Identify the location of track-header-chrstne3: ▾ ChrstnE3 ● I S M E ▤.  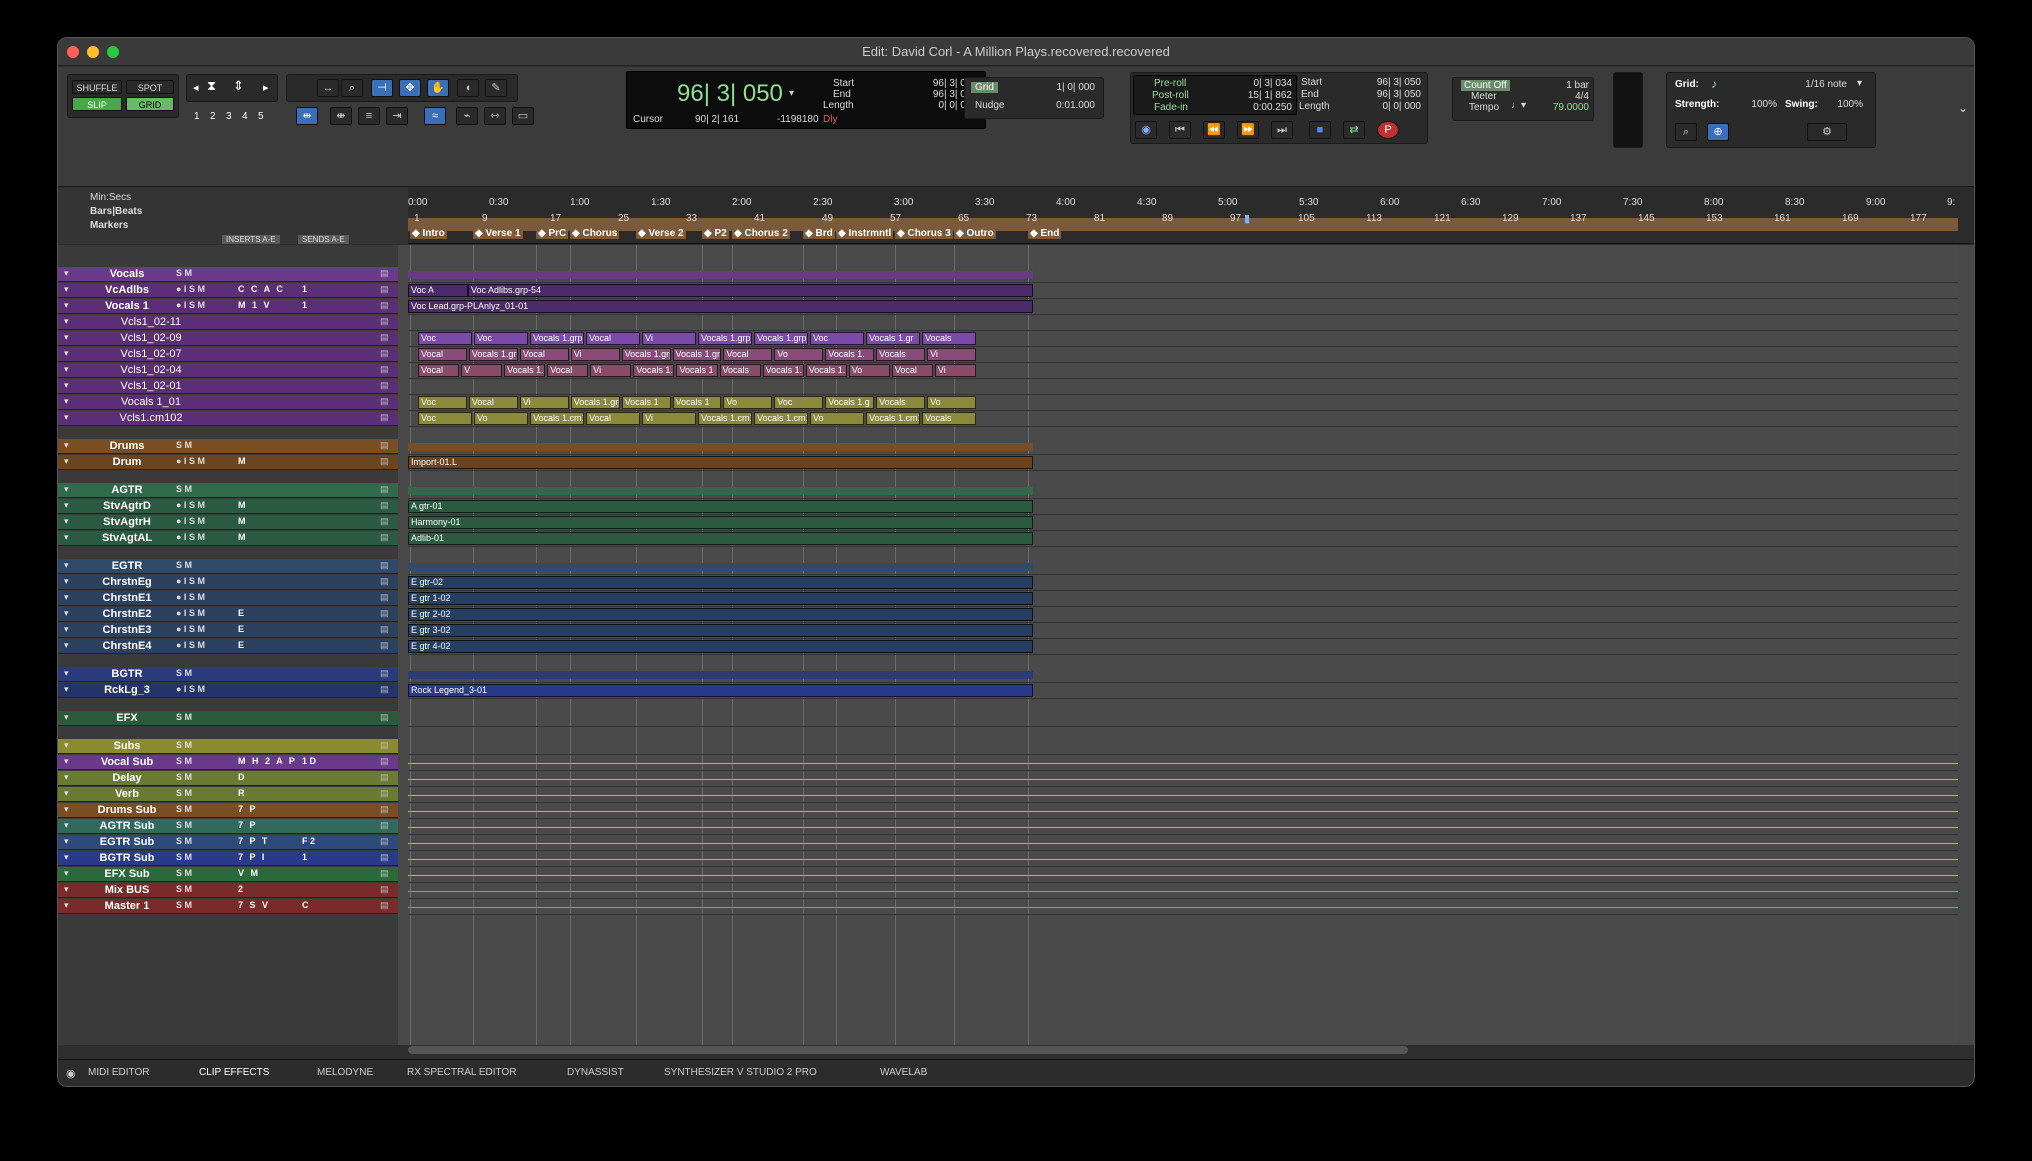
(228, 630).